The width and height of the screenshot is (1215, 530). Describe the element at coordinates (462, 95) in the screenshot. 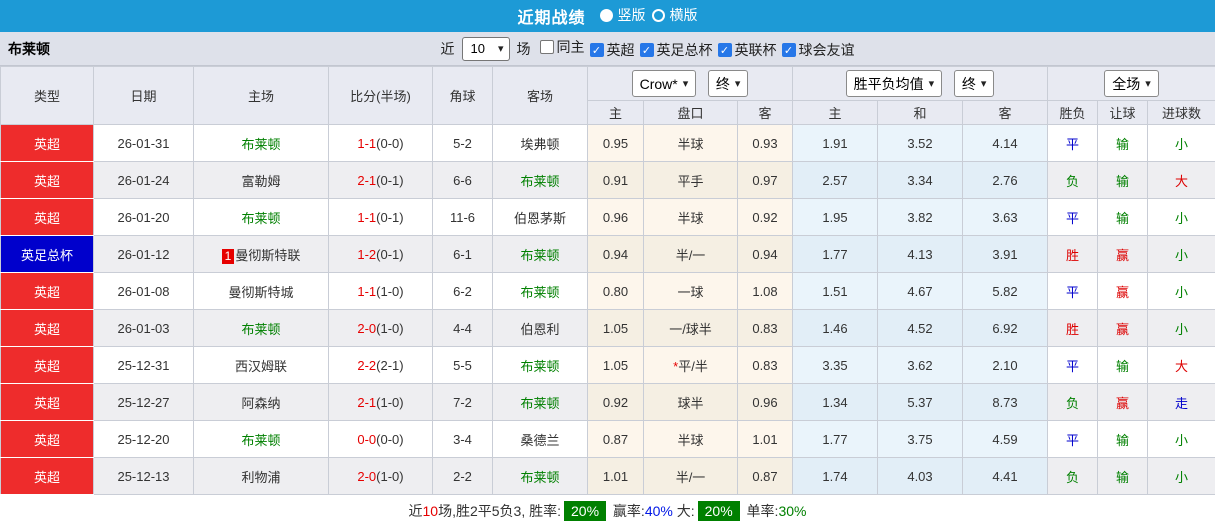

I see `column-header-corner: 角球` at that location.